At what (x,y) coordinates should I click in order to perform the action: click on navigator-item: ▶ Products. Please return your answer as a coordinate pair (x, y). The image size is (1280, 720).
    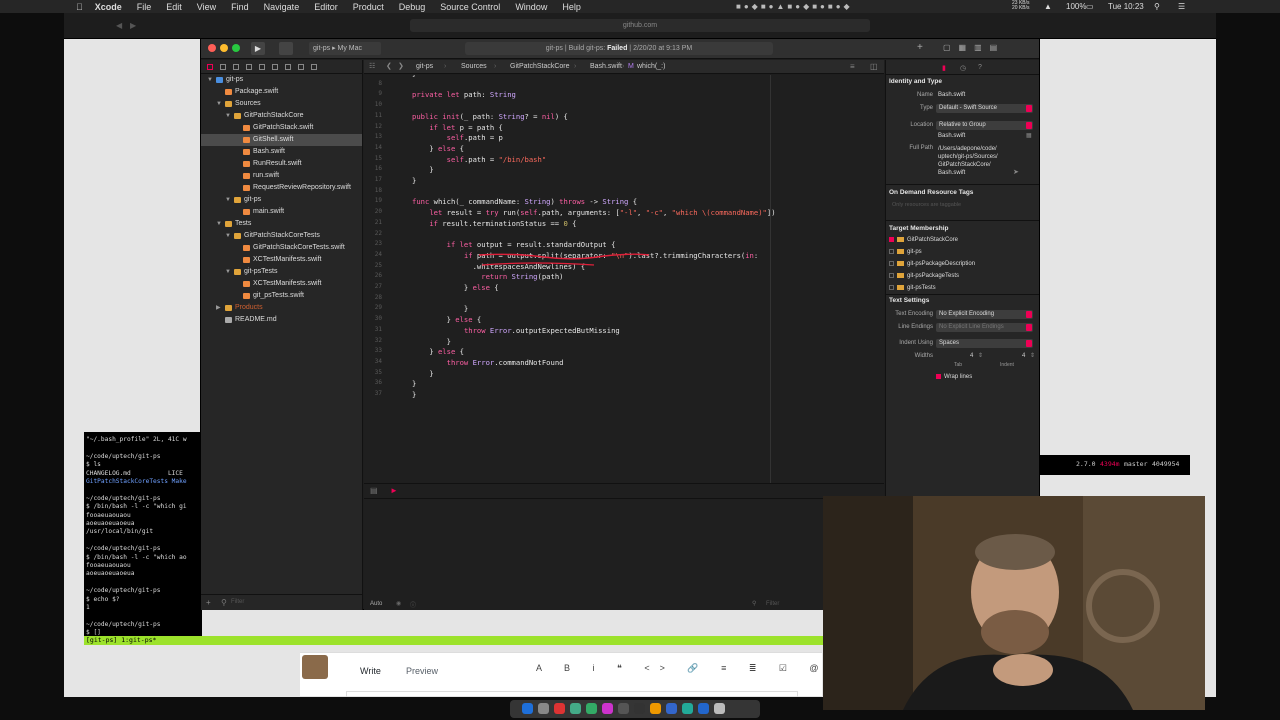
    Looking at the image, I should click on (281, 308).